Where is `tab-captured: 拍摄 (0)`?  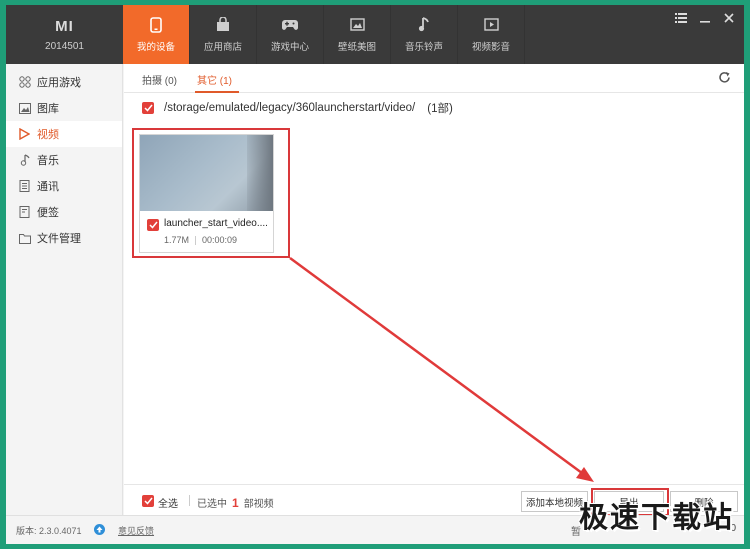
tab-captured: 拍摄 (0) is located at coordinates (159, 79).